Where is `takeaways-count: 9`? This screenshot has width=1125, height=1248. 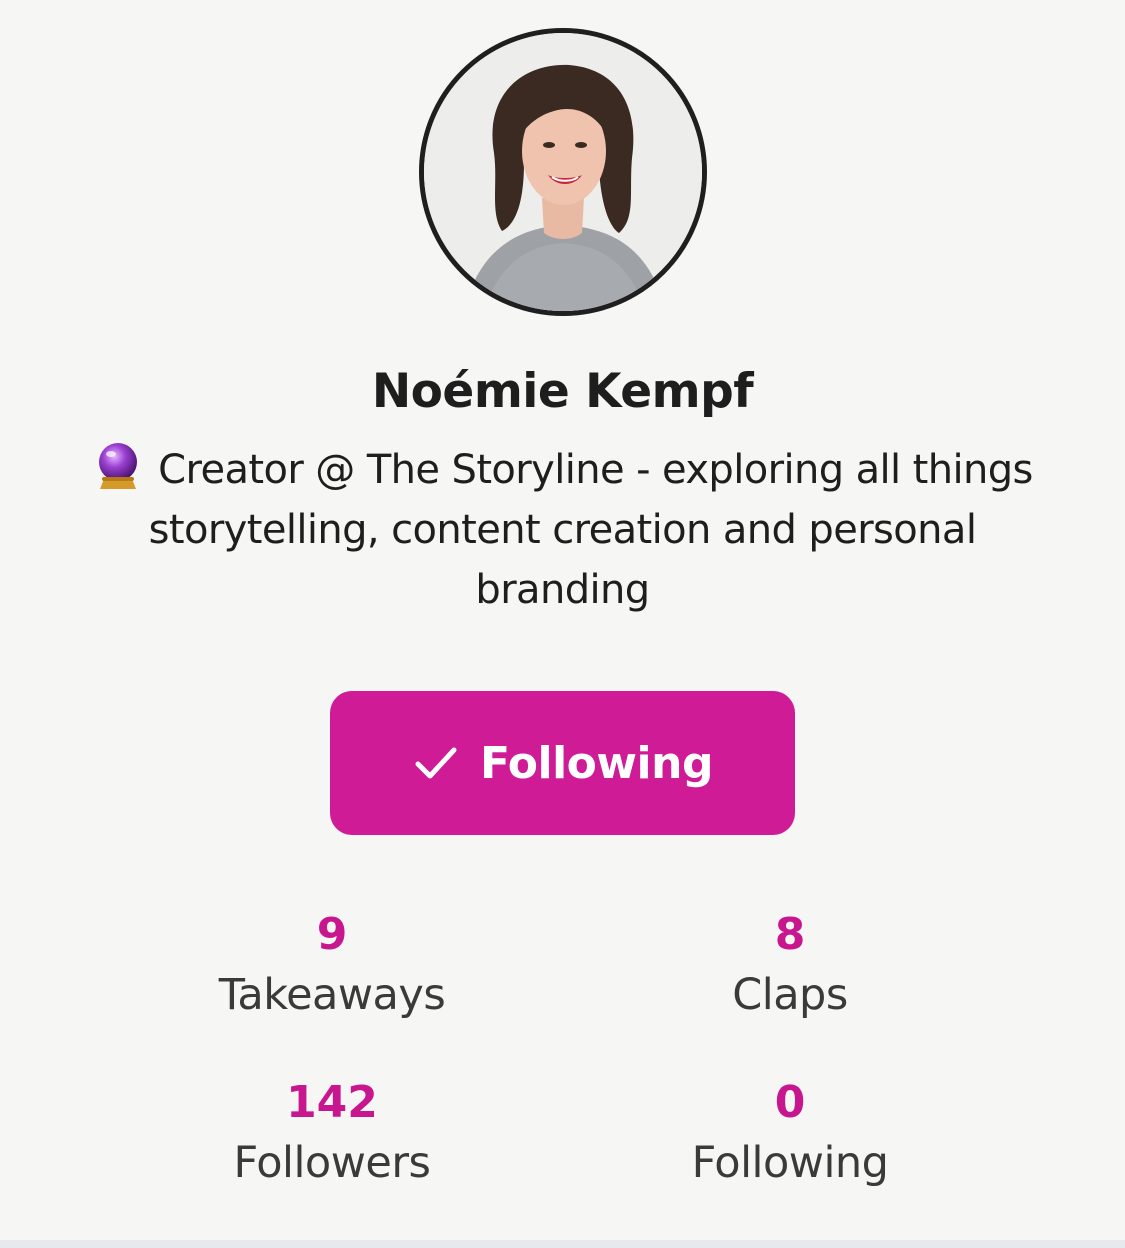 takeaways-count: 9 is located at coordinates (332, 934).